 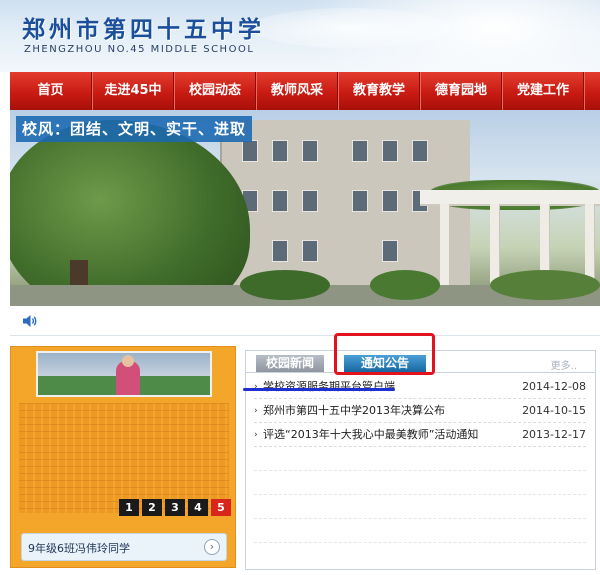 I want to click on school-name-en: ZHENGZHOU NO.45 MIDDLE SCHOOL, so click(x=139, y=49).